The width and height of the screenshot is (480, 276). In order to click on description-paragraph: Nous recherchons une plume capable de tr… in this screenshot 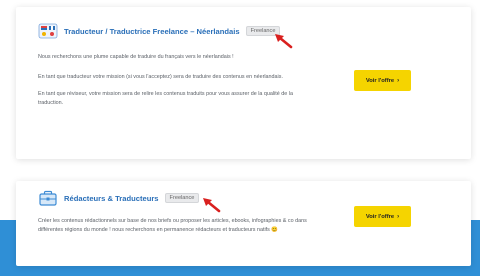, I will do `click(136, 57)`.